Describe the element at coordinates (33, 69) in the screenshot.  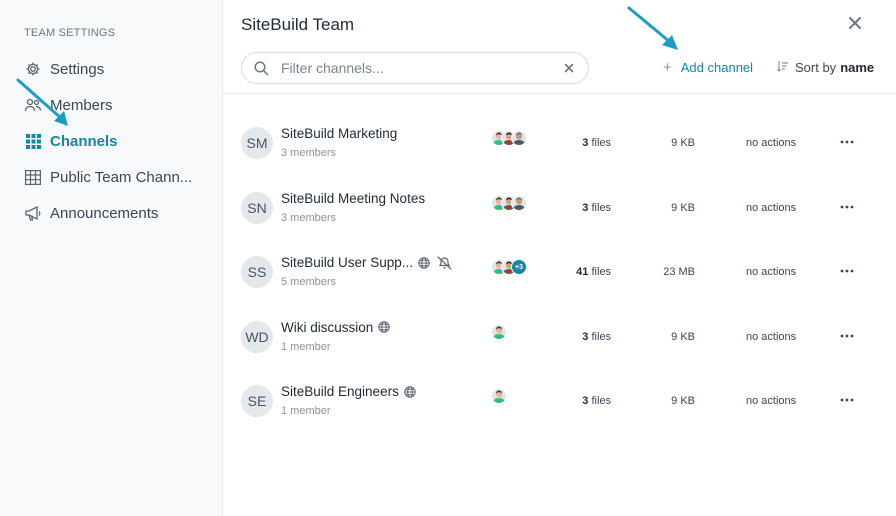
I see `gear-icon` at that location.